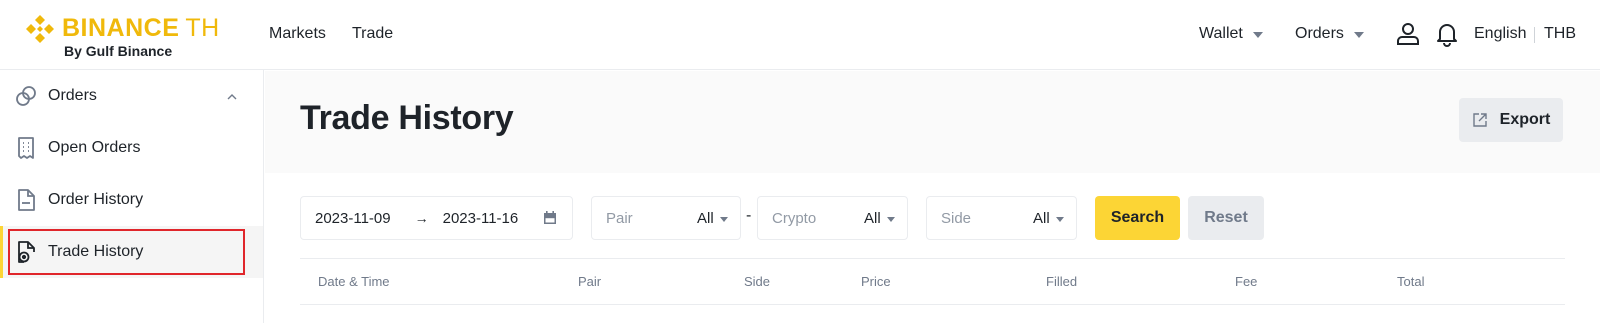  What do you see at coordinates (353, 218) in the screenshot?
I see `date-from-input: 2023-11-09` at bounding box center [353, 218].